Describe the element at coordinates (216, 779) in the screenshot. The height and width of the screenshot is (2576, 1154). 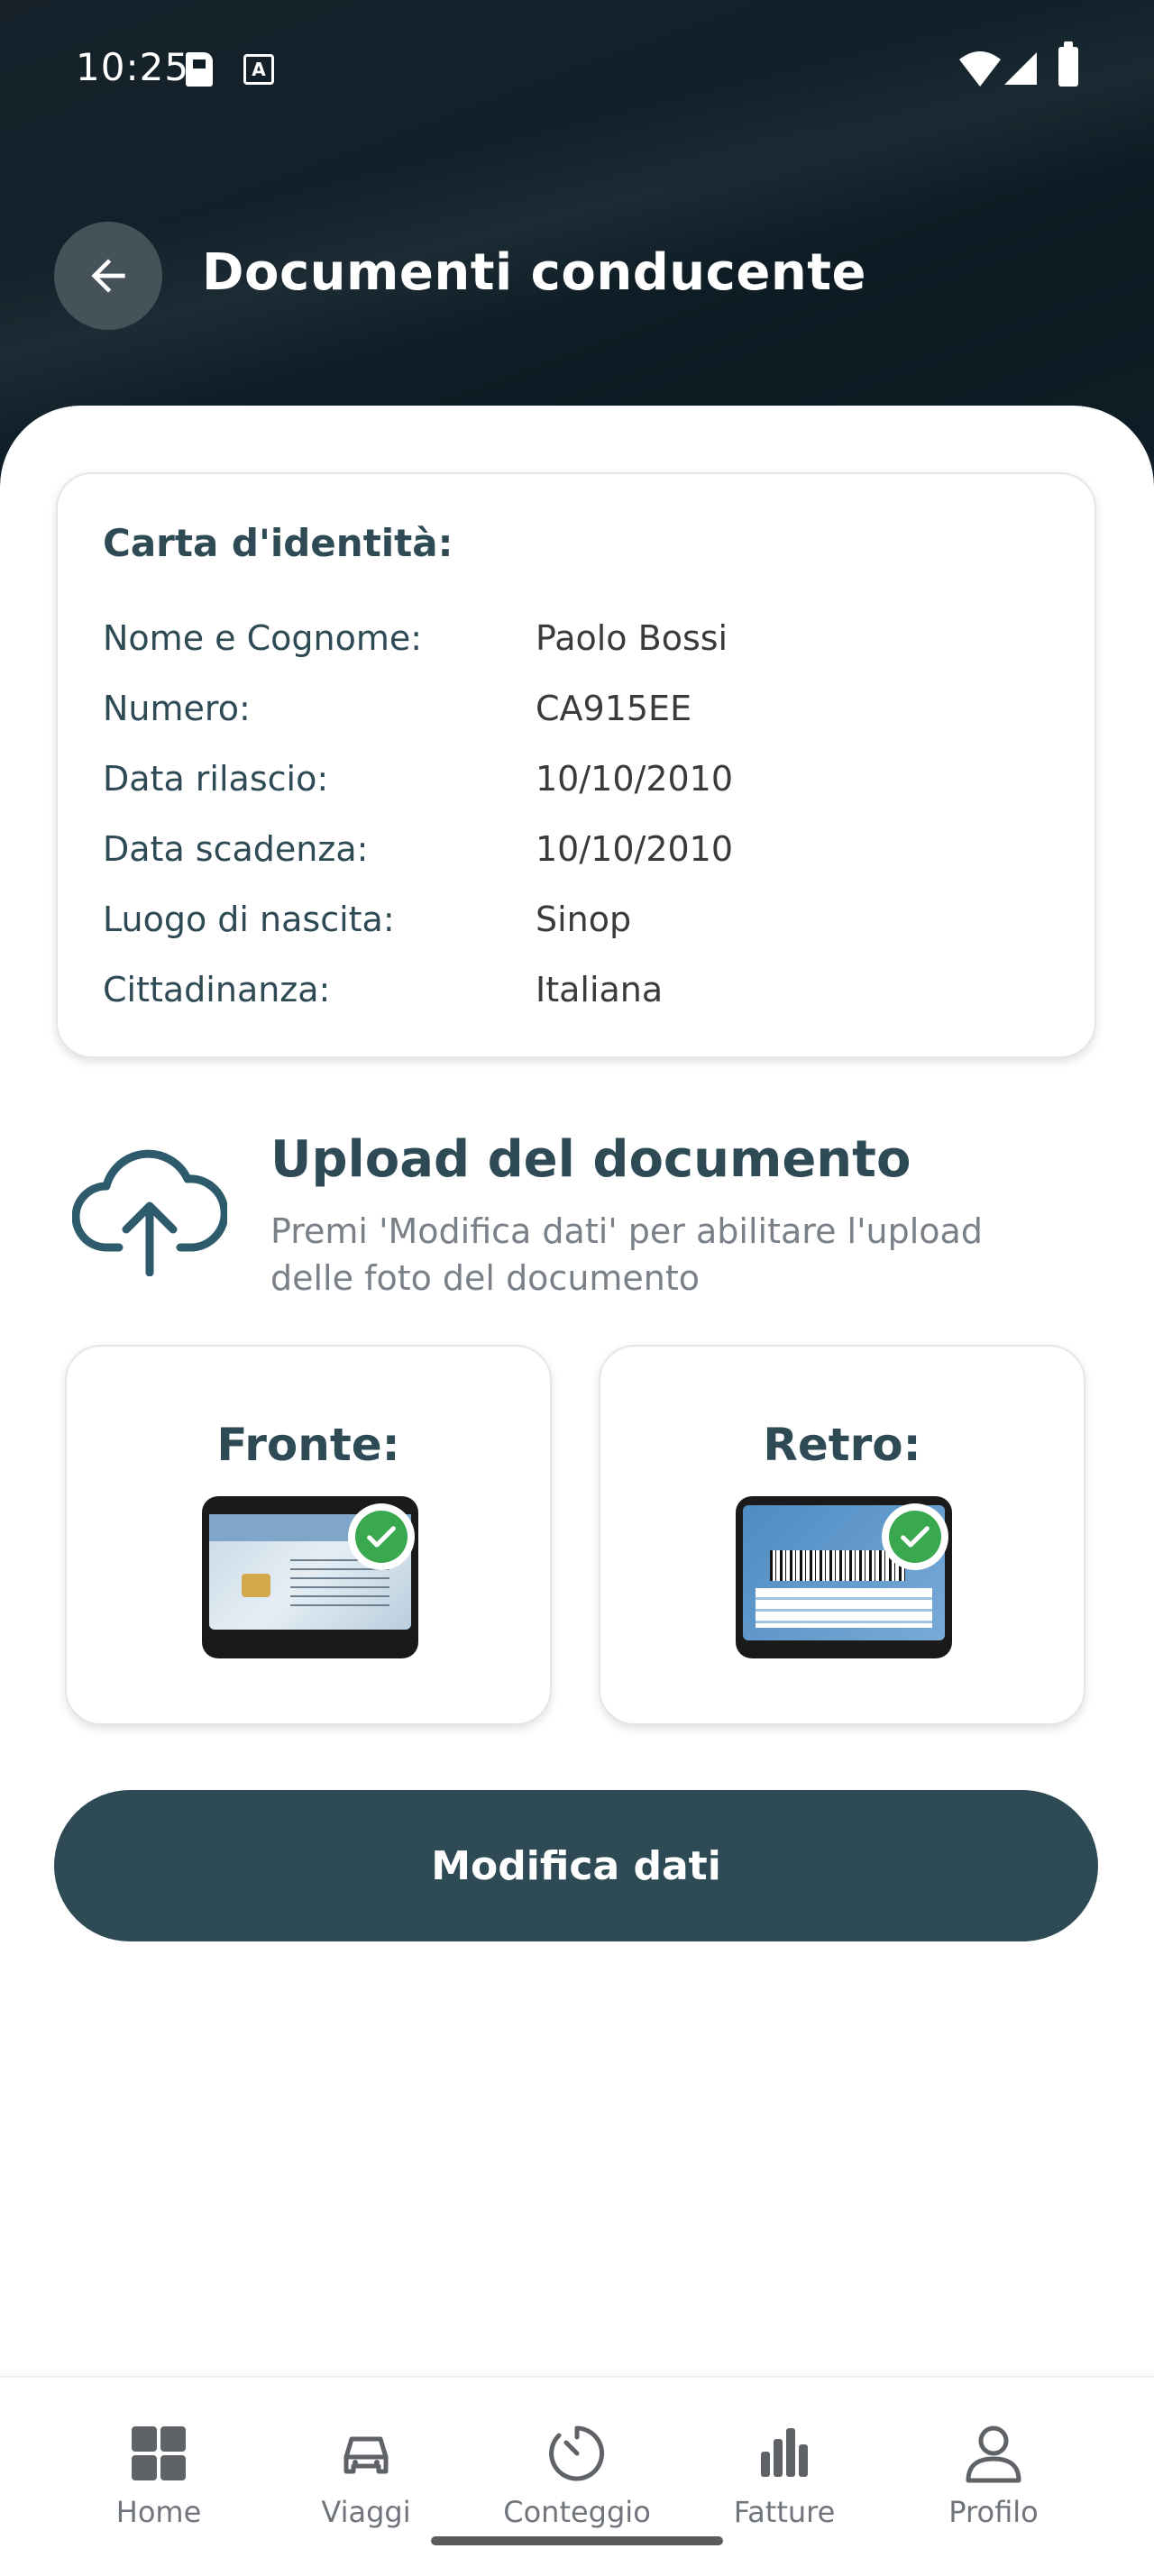
I see `info-label: Data rilascio:` at that location.